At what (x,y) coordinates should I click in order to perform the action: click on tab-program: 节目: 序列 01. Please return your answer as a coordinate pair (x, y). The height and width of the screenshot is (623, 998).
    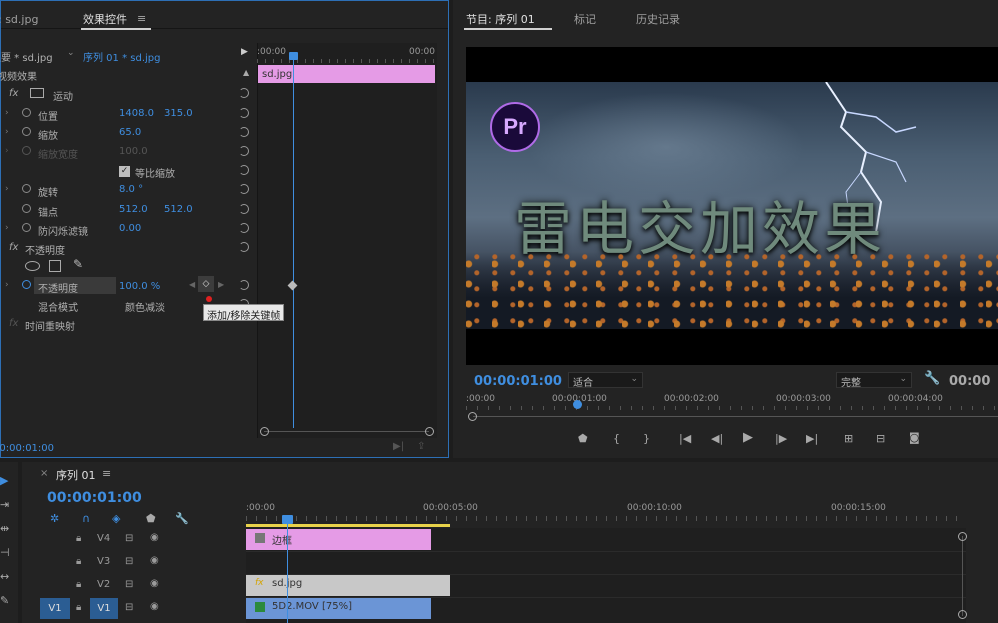
    Looking at the image, I should click on (500, 19).